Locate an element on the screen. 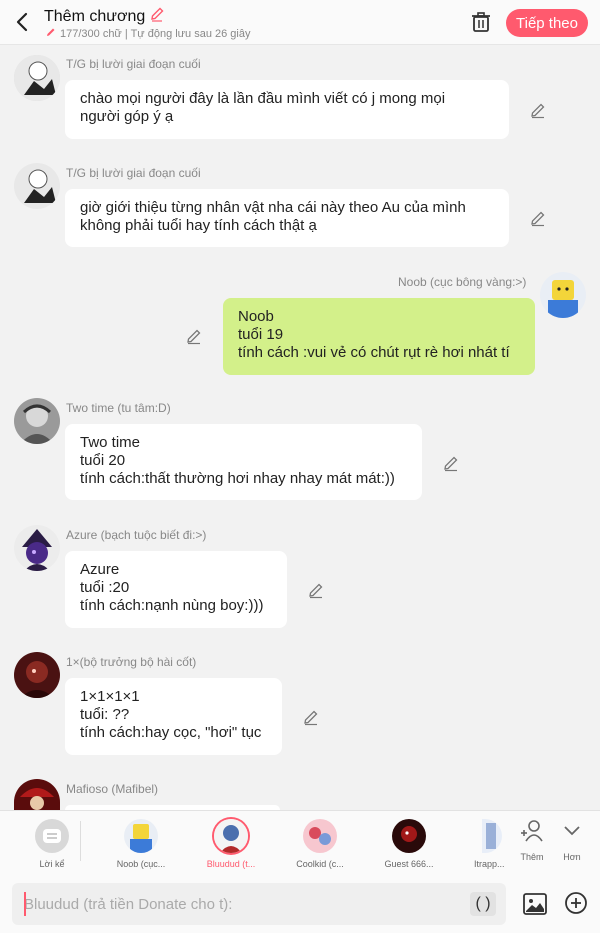 This screenshot has height=933, width=600. back-arrow-icon is located at coordinates (22, 22).